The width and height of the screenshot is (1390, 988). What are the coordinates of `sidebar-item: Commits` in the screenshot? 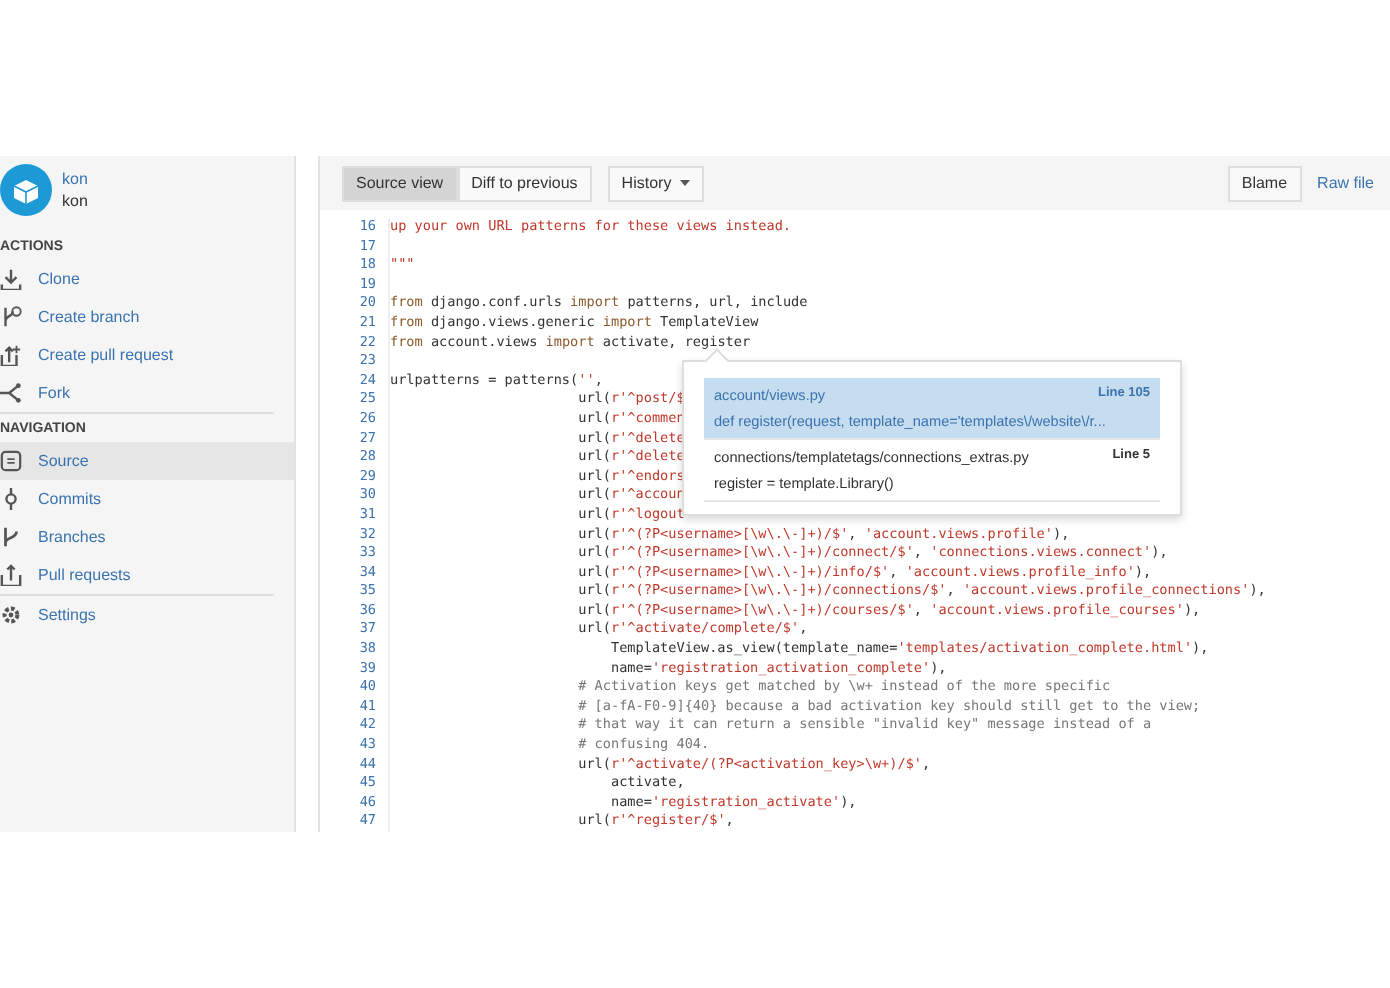 It's located at (147, 499).